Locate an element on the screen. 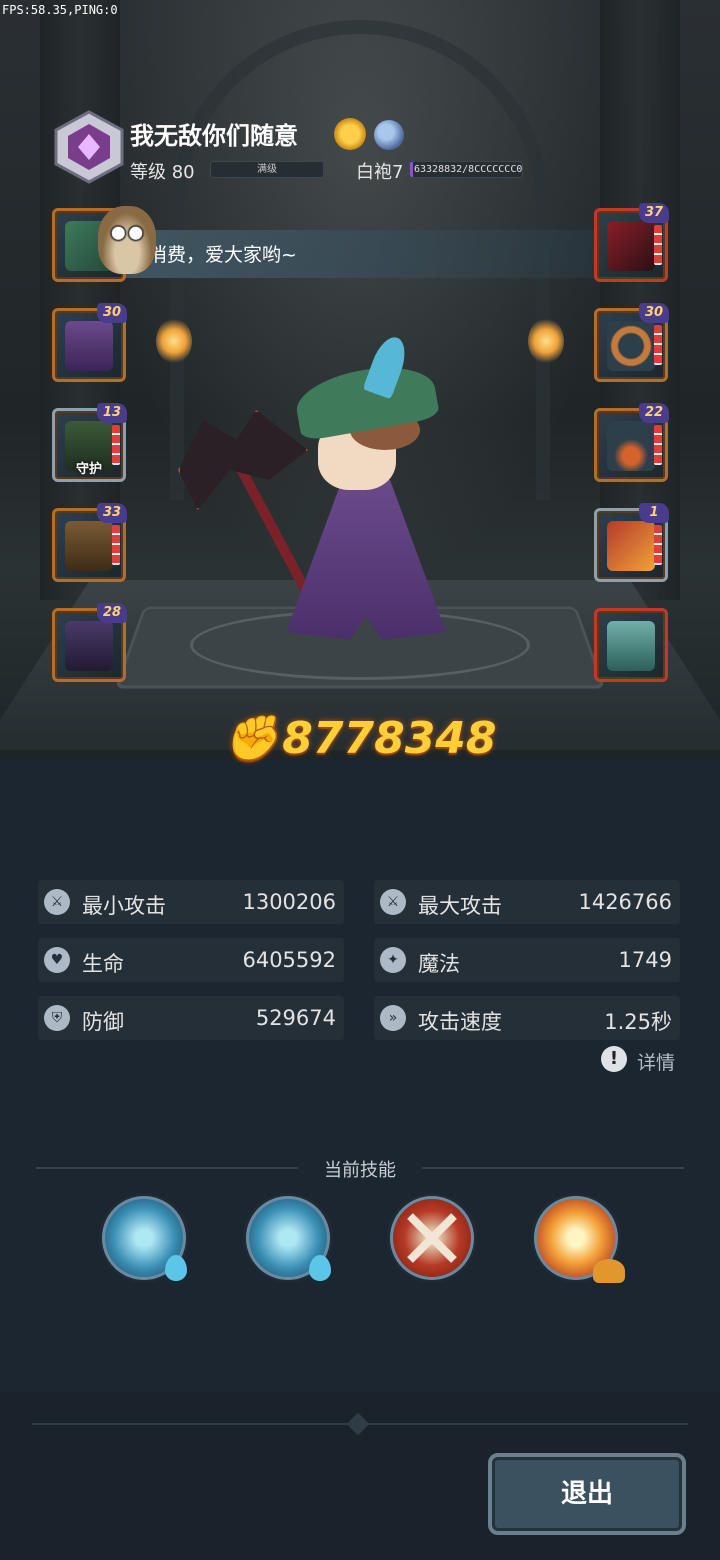 The width and height of the screenshot is (720, 1560). equip-slot-helmet: 30 is located at coordinates (89, 342).